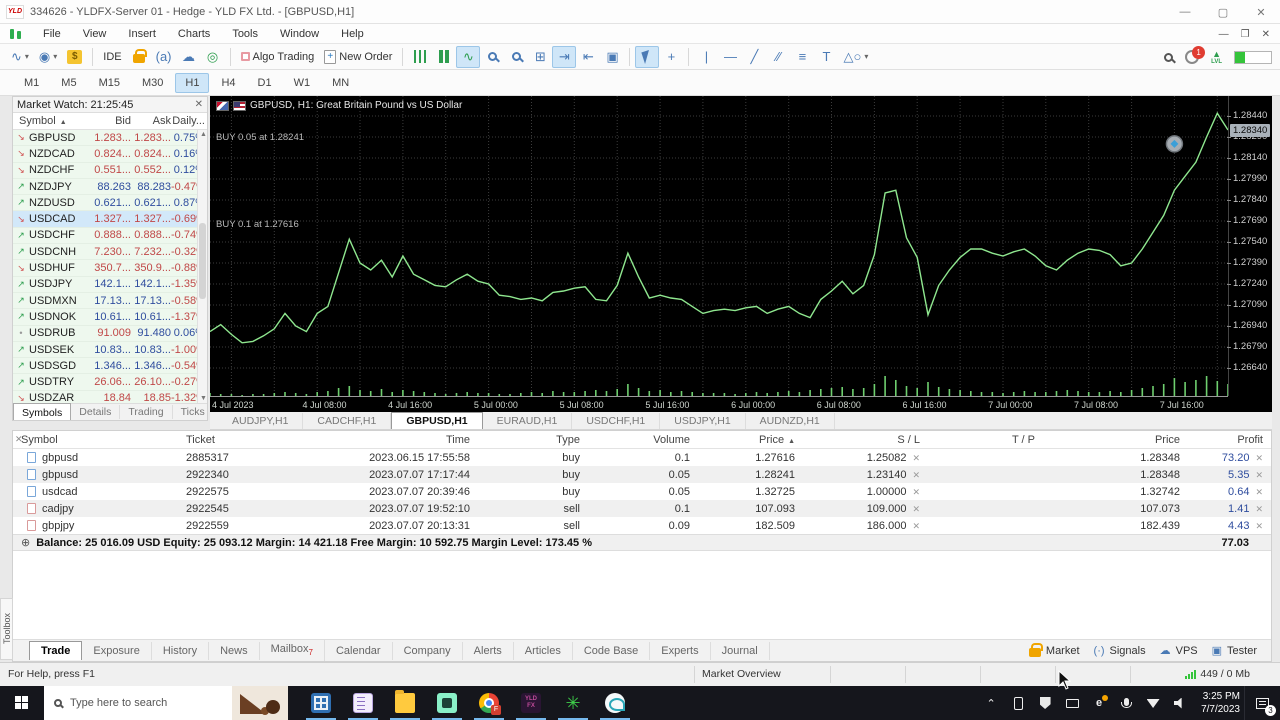 The height and width of the screenshot is (720, 1280). Describe the element at coordinates (166, 703) in the screenshot. I see `taskbar-search: Type here to search` at that location.